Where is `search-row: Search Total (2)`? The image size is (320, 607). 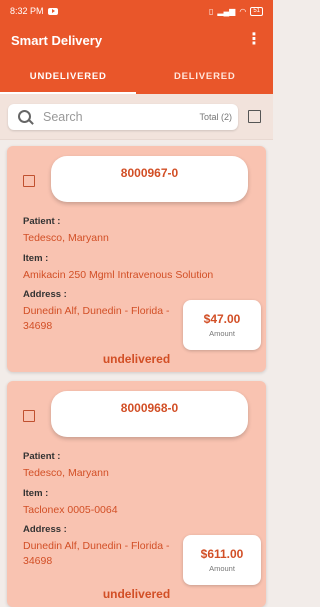
search-row: Search Total (2) is located at coordinates (136, 117).